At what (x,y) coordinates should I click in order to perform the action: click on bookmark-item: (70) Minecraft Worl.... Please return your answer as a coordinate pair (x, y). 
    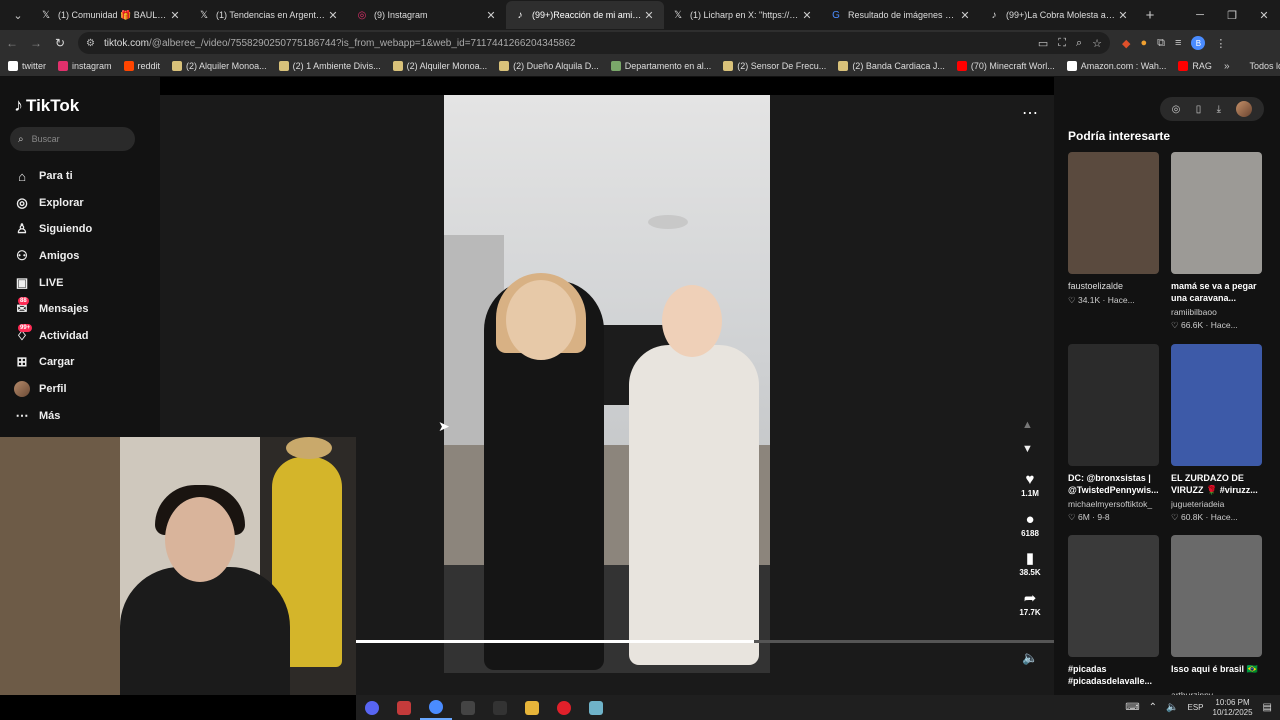
    Looking at the image, I should click on (1005, 66).